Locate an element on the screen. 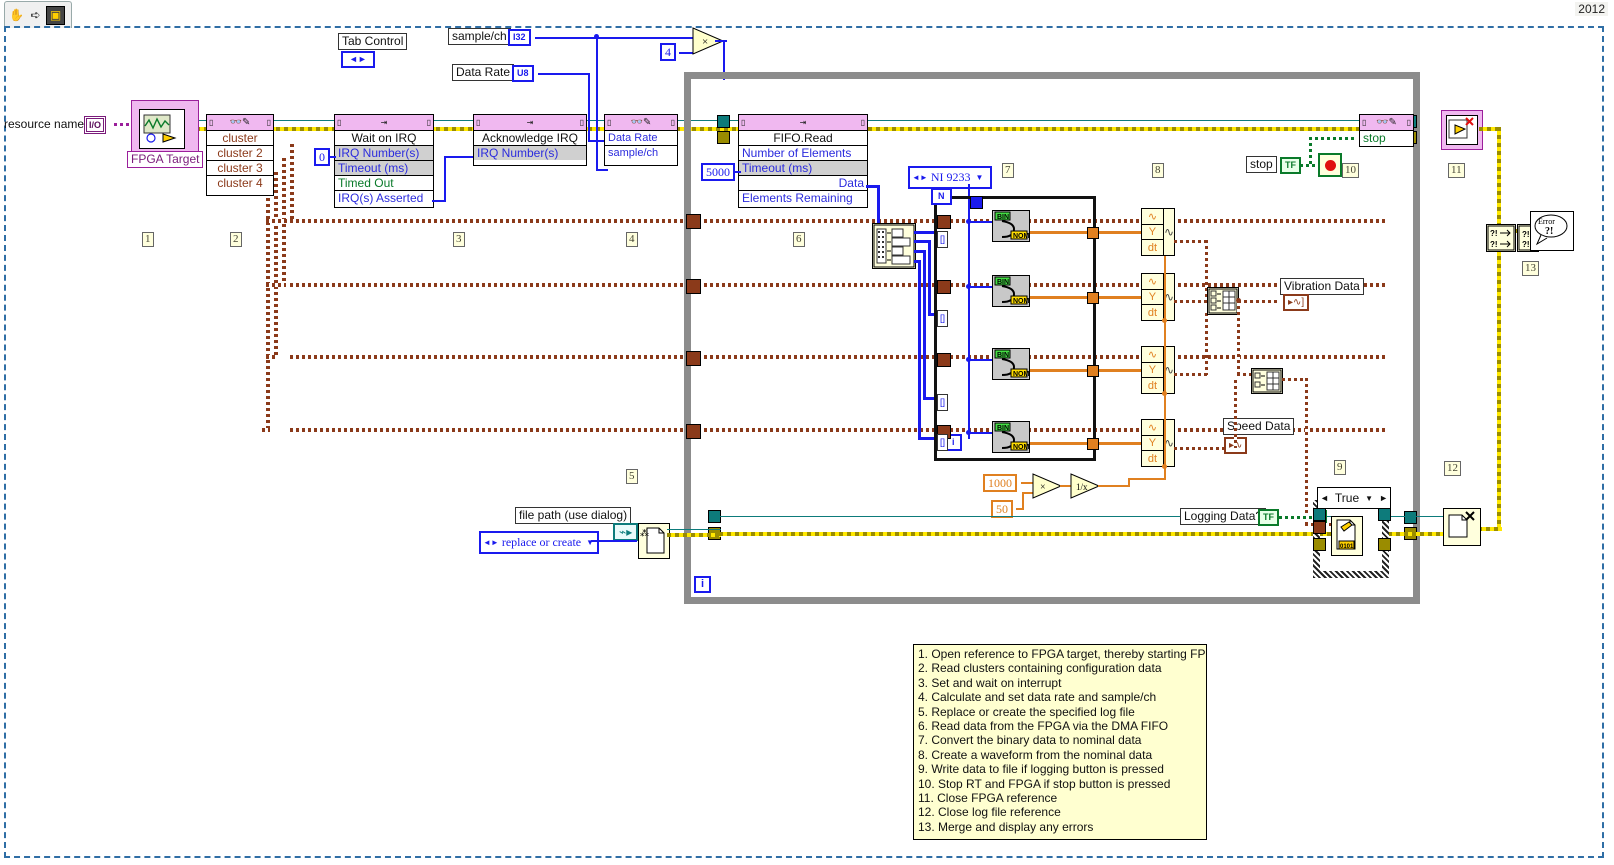 This screenshot has width=1614, height=865. invoke-node-arrow-icon: ⇥ is located at coordinates (530, 122).